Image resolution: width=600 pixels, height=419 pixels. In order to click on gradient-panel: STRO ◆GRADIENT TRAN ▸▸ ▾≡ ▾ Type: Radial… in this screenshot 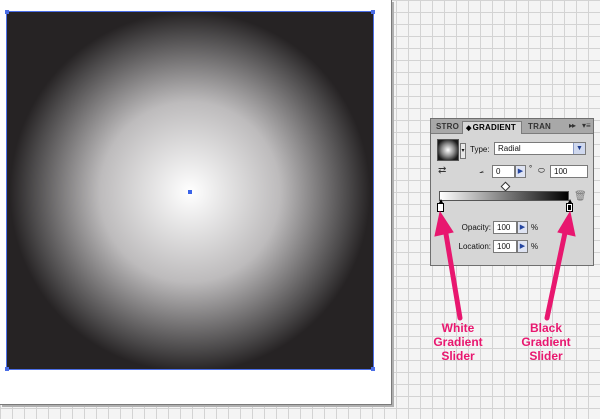, I will do `click(512, 192)`.